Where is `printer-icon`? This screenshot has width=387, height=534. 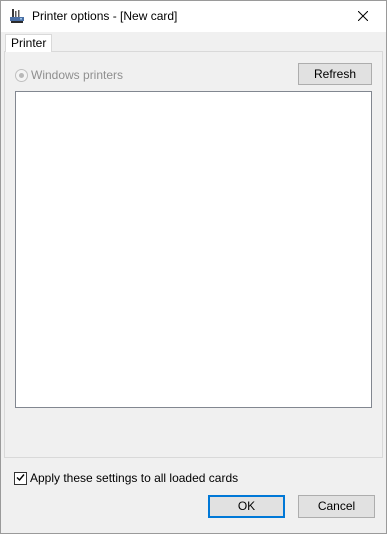 printer-icon is located at coordinates (17, 16).